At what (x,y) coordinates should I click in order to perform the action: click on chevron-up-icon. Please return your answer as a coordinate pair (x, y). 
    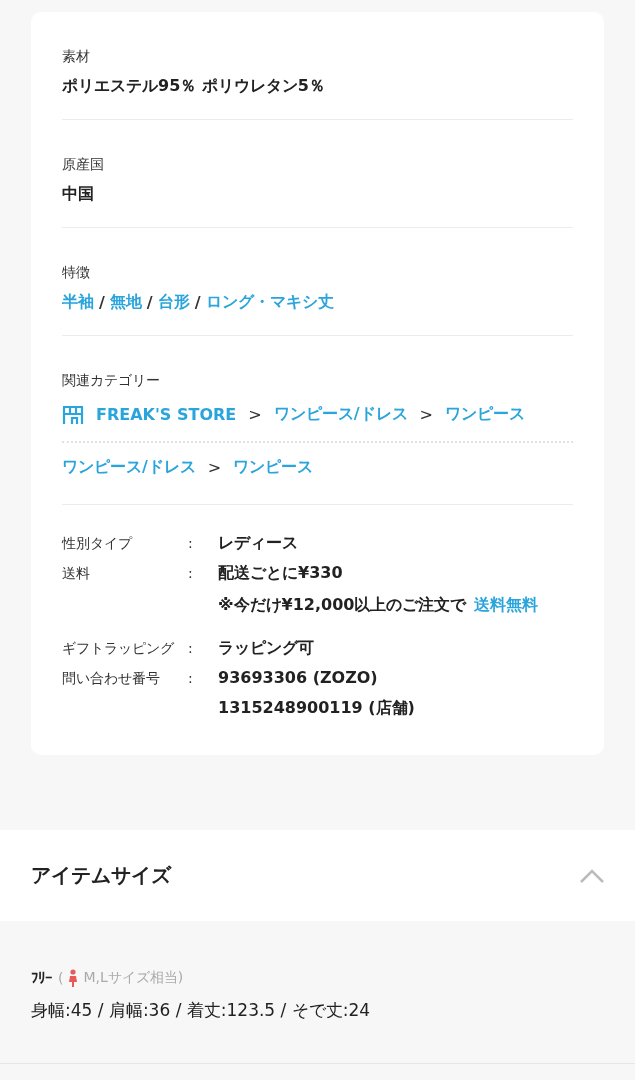
    Looking at the image, I should click on (592, 875).